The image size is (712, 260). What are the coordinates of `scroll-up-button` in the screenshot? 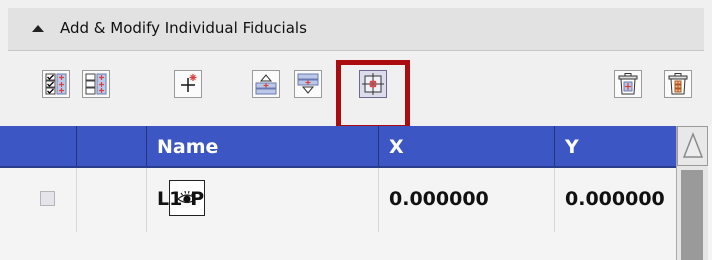 It's located at (692, 146).